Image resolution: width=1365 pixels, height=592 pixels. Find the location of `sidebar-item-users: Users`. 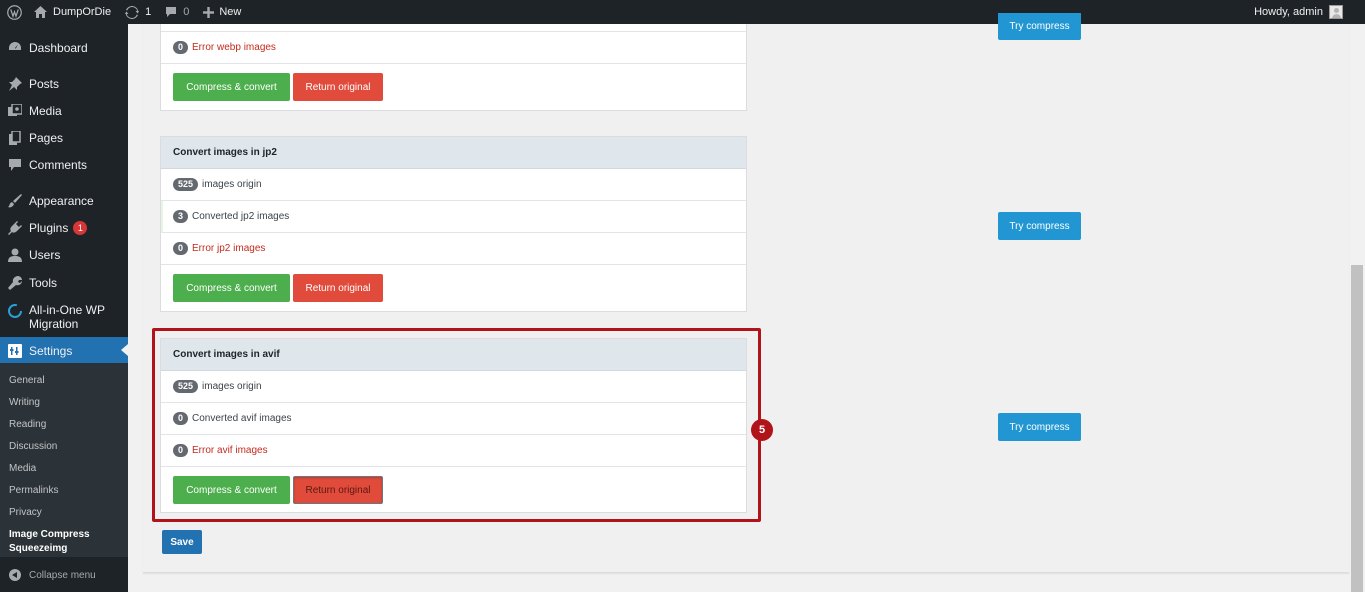

sidebar-item-users: Users is located at coordinates (64, 255).